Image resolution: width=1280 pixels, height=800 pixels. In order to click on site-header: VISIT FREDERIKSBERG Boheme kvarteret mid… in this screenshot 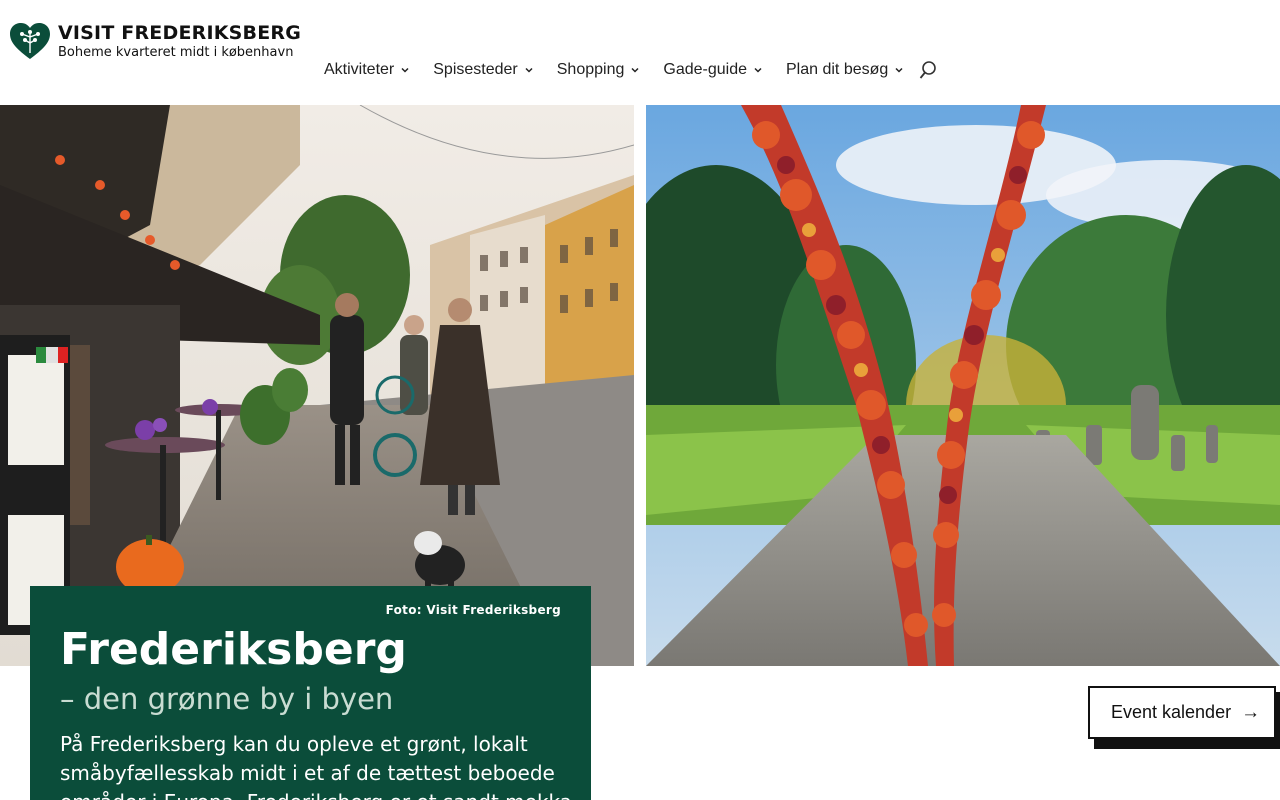, I will do `click(640, 52)`.